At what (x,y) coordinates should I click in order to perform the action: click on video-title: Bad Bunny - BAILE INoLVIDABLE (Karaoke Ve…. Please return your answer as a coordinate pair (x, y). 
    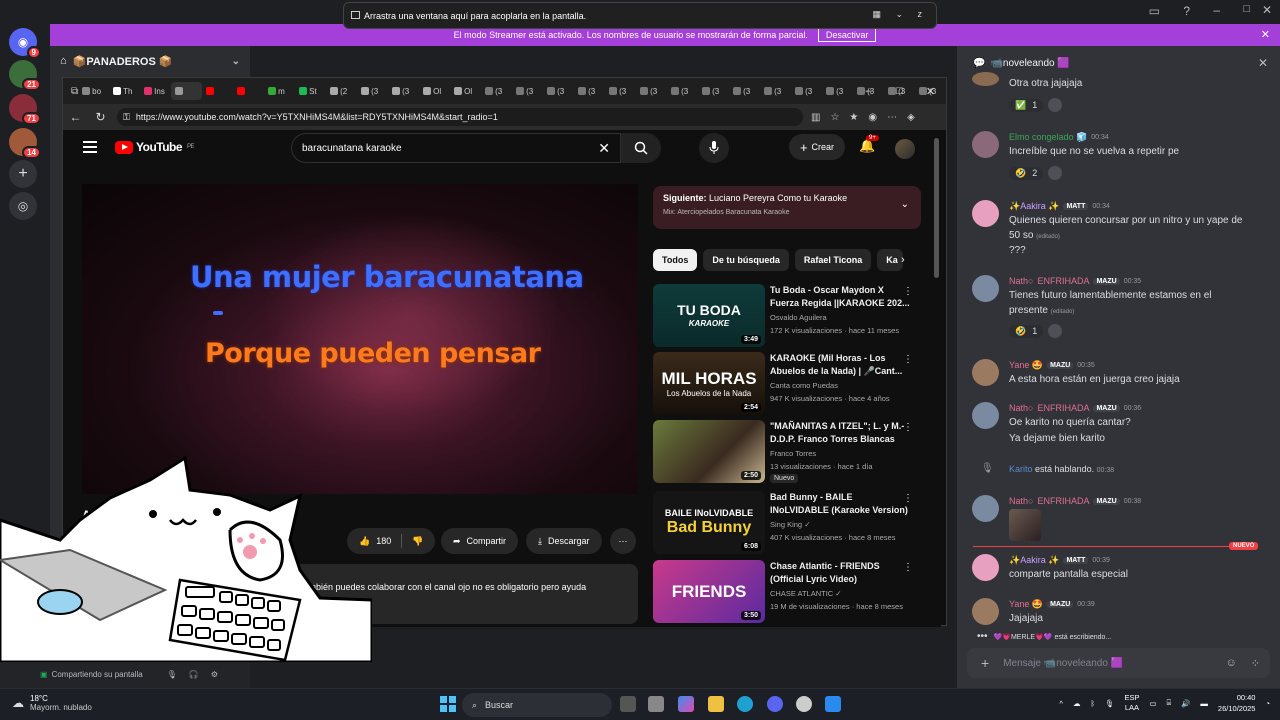
    Looking at the image, I should click on (840, 504).